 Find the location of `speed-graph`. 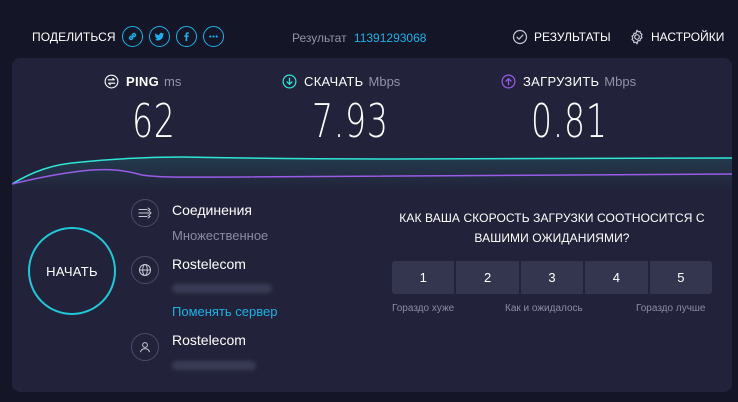

speed-graph is located at coordinates (372, 173).